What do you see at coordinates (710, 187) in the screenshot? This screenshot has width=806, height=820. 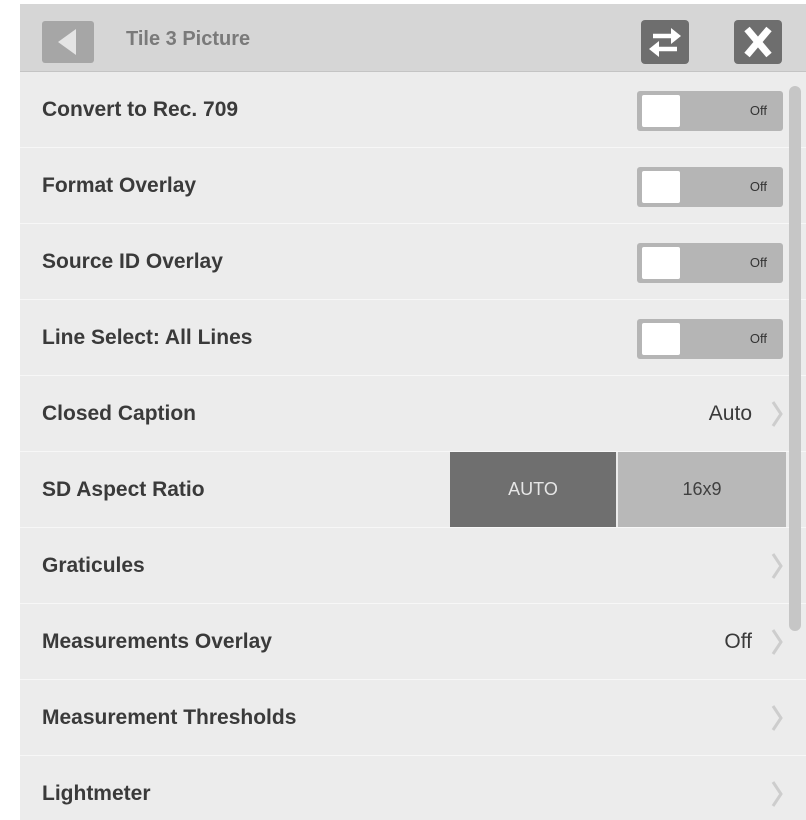 I see `format-overlay-toggle: Off` at bounding box center [710, 187].